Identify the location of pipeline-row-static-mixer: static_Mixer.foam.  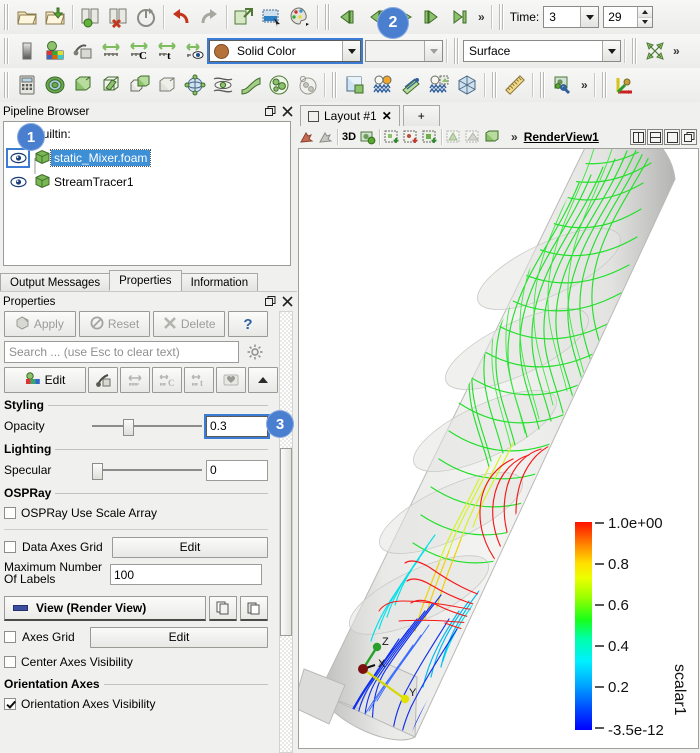
(147, 158).